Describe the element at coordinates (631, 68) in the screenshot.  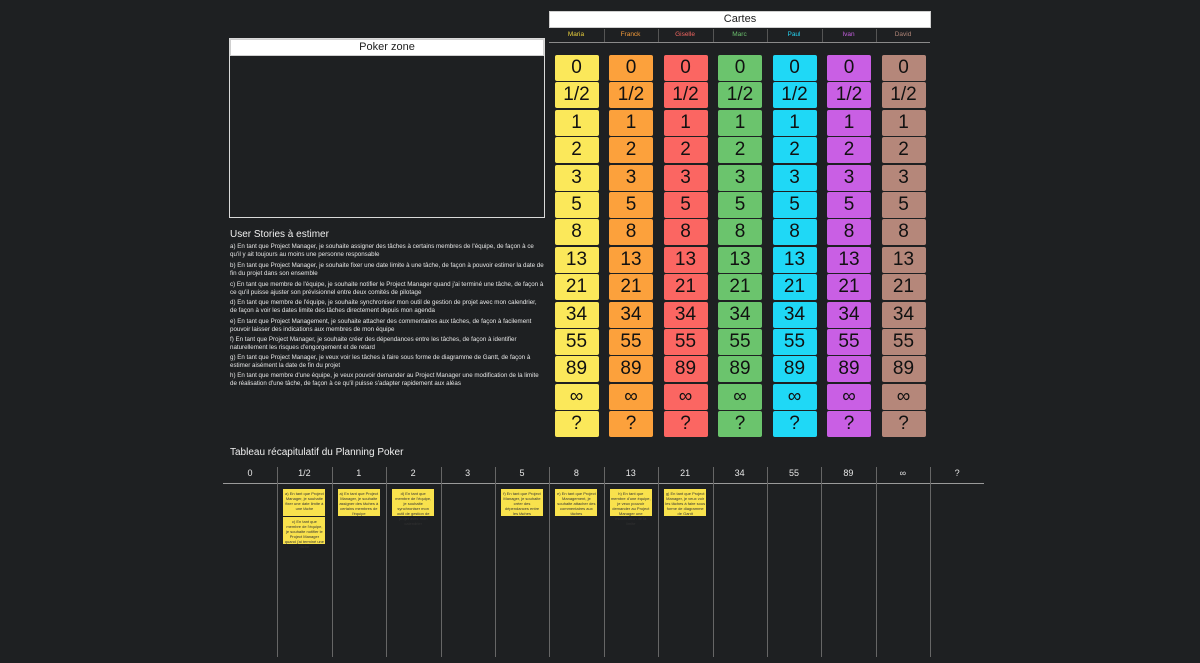
I see `card-franck-0: 0` at that location.